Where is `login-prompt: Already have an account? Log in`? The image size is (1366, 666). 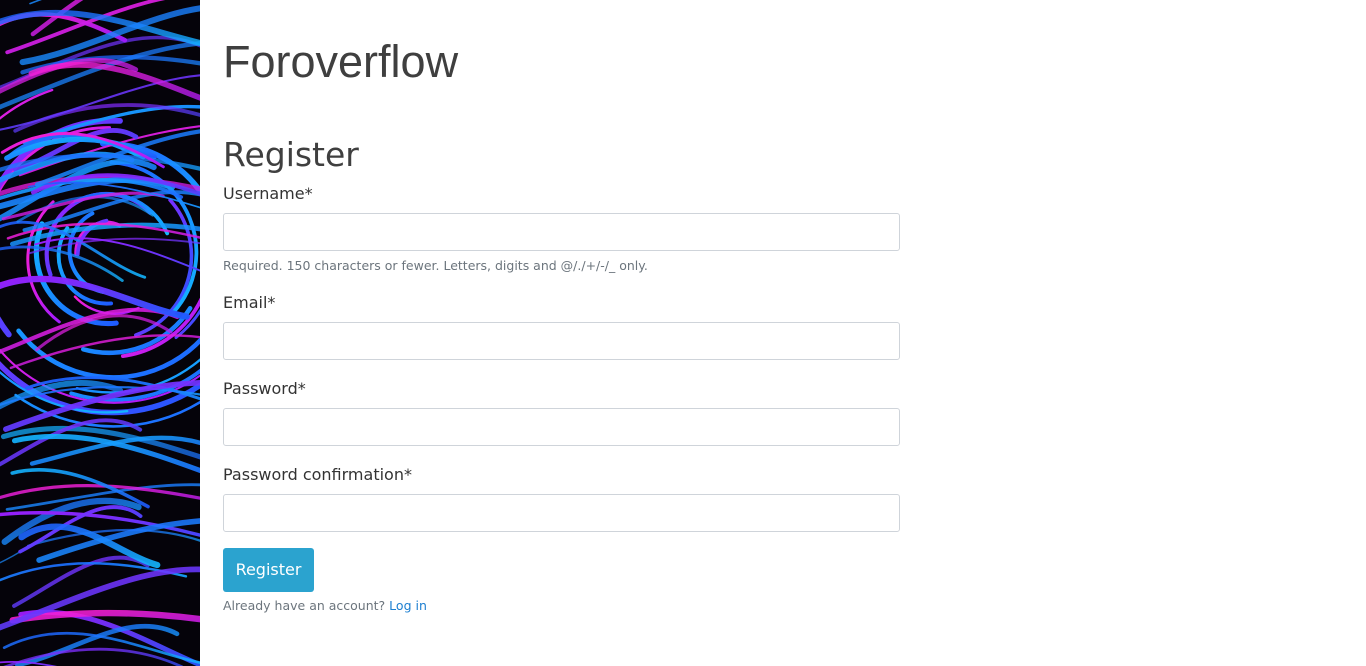 login-prompt: Already have an account? Log in is located at coordinates (325, 606).